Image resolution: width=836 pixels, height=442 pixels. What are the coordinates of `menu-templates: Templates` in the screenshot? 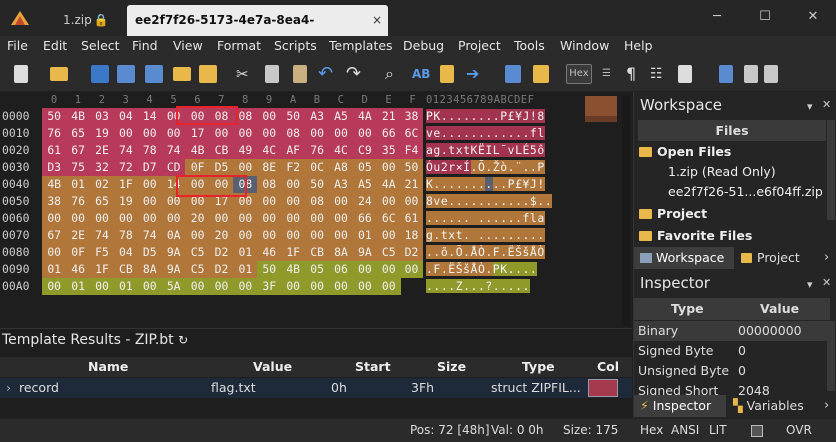 It's located at (361, 45).